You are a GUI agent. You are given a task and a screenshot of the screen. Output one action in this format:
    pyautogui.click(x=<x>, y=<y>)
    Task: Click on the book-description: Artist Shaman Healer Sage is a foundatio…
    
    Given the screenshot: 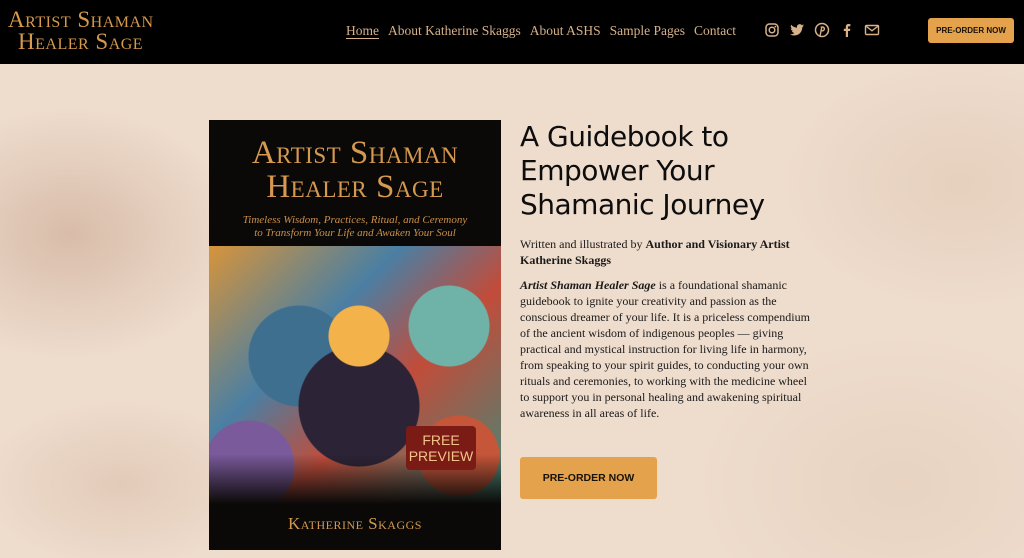 What is the action you would take?
    pyautogui.click(x=666, y=349)
    